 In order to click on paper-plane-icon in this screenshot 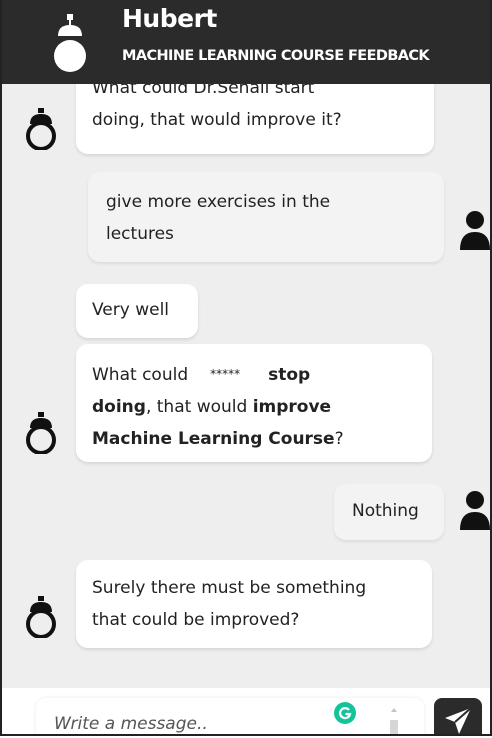, I will do `click(458, 720)`.